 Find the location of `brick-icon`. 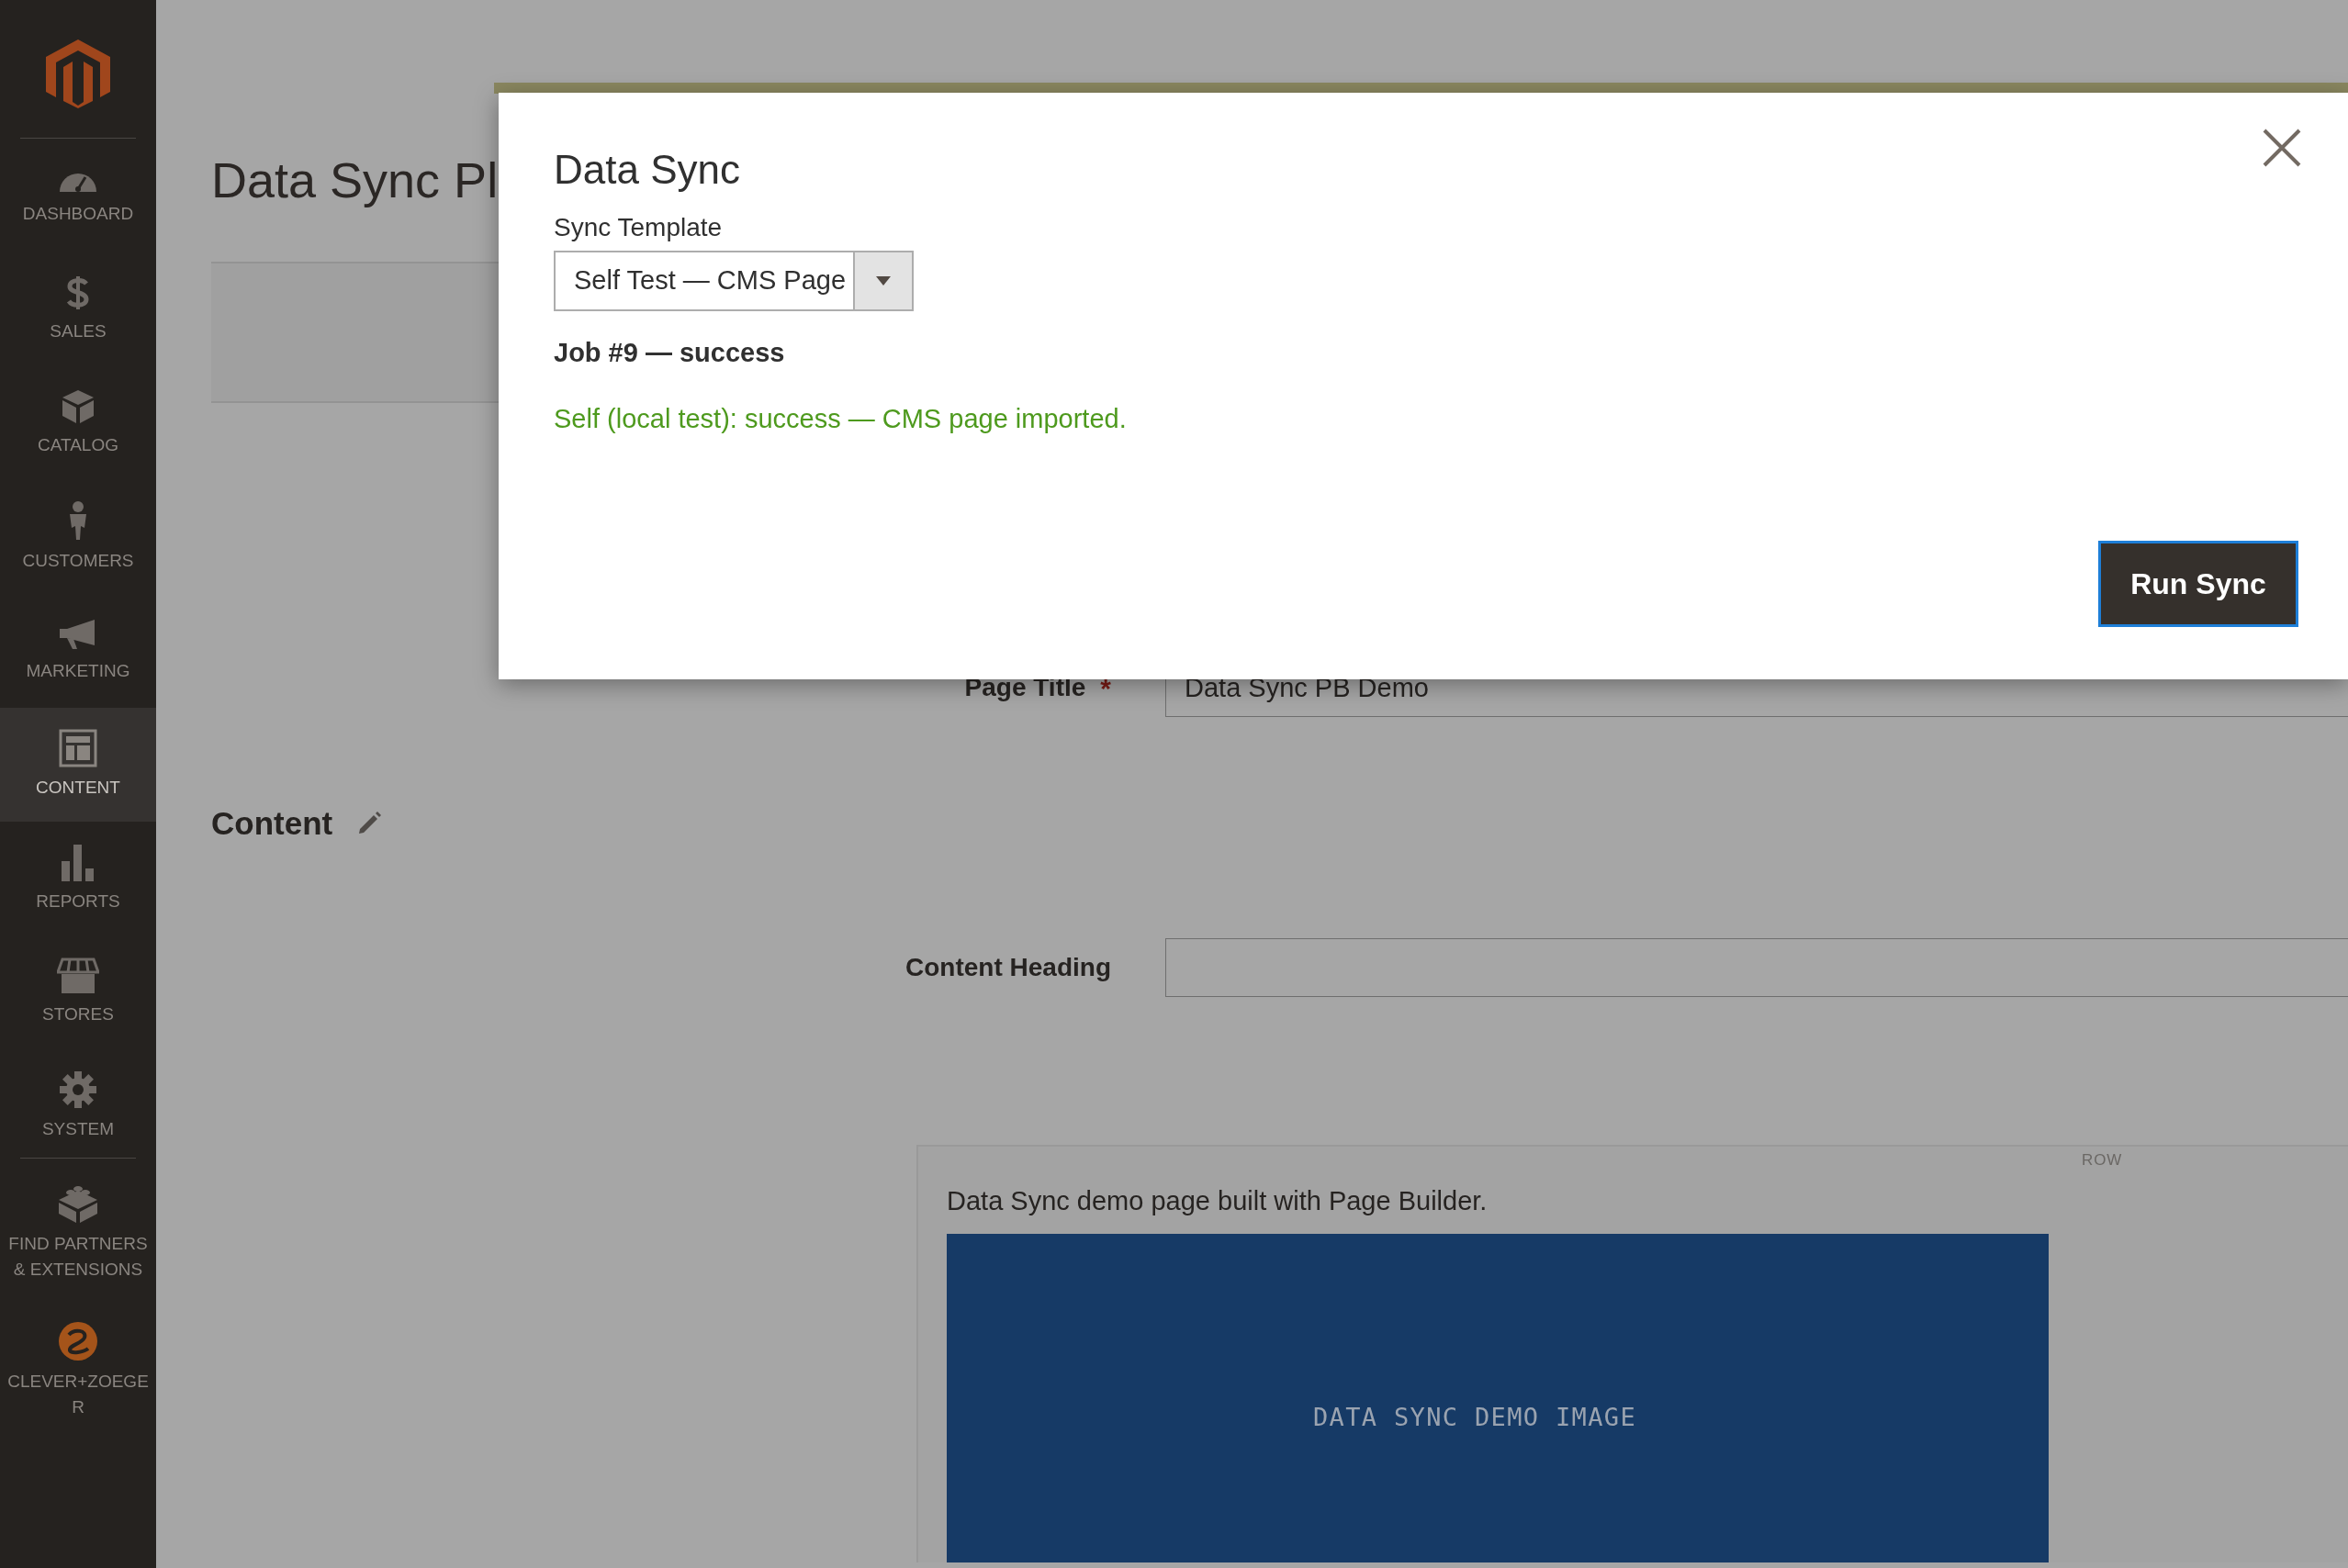

brick-icon is located at coordinates (78, 1203).